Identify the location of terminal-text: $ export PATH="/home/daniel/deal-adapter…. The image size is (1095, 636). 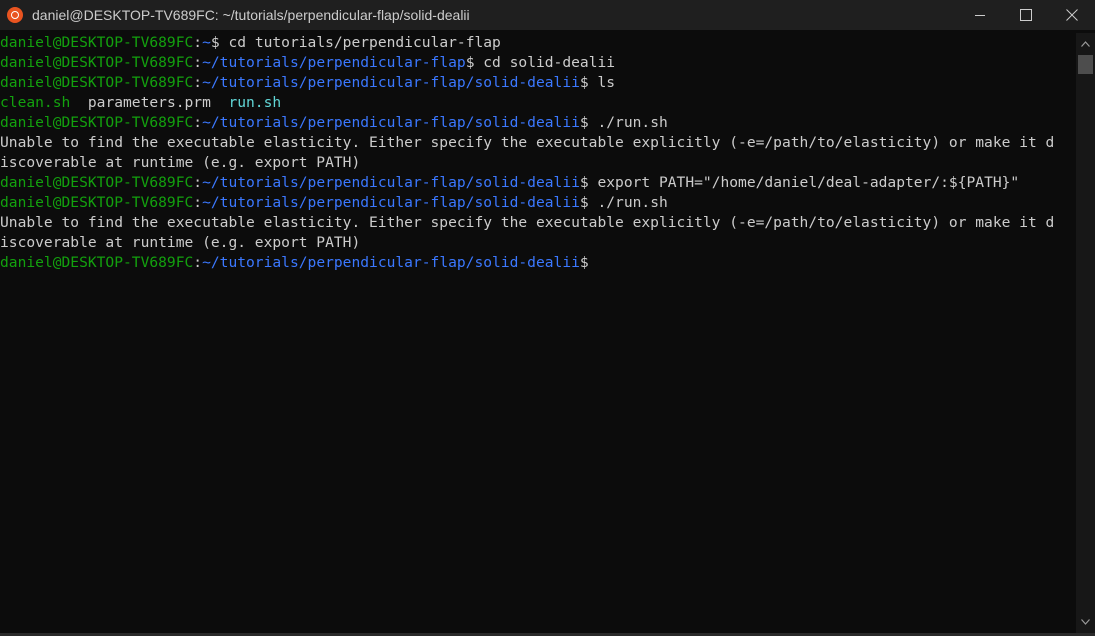
(799, 182).